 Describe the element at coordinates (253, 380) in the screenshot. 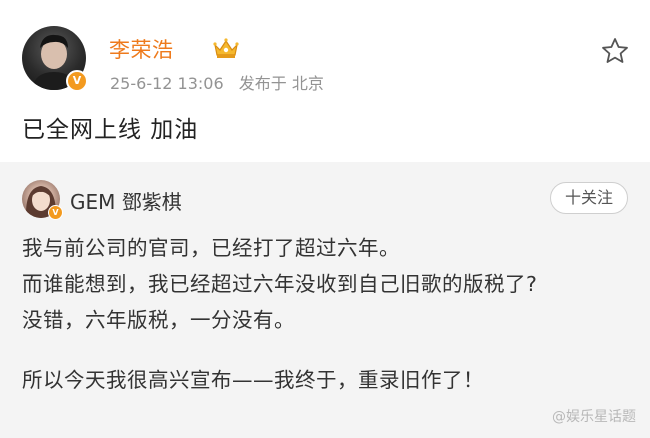

I see `repost-line: 所以今天我很高兴宣布——我终于，重录旧作了！` at that location.